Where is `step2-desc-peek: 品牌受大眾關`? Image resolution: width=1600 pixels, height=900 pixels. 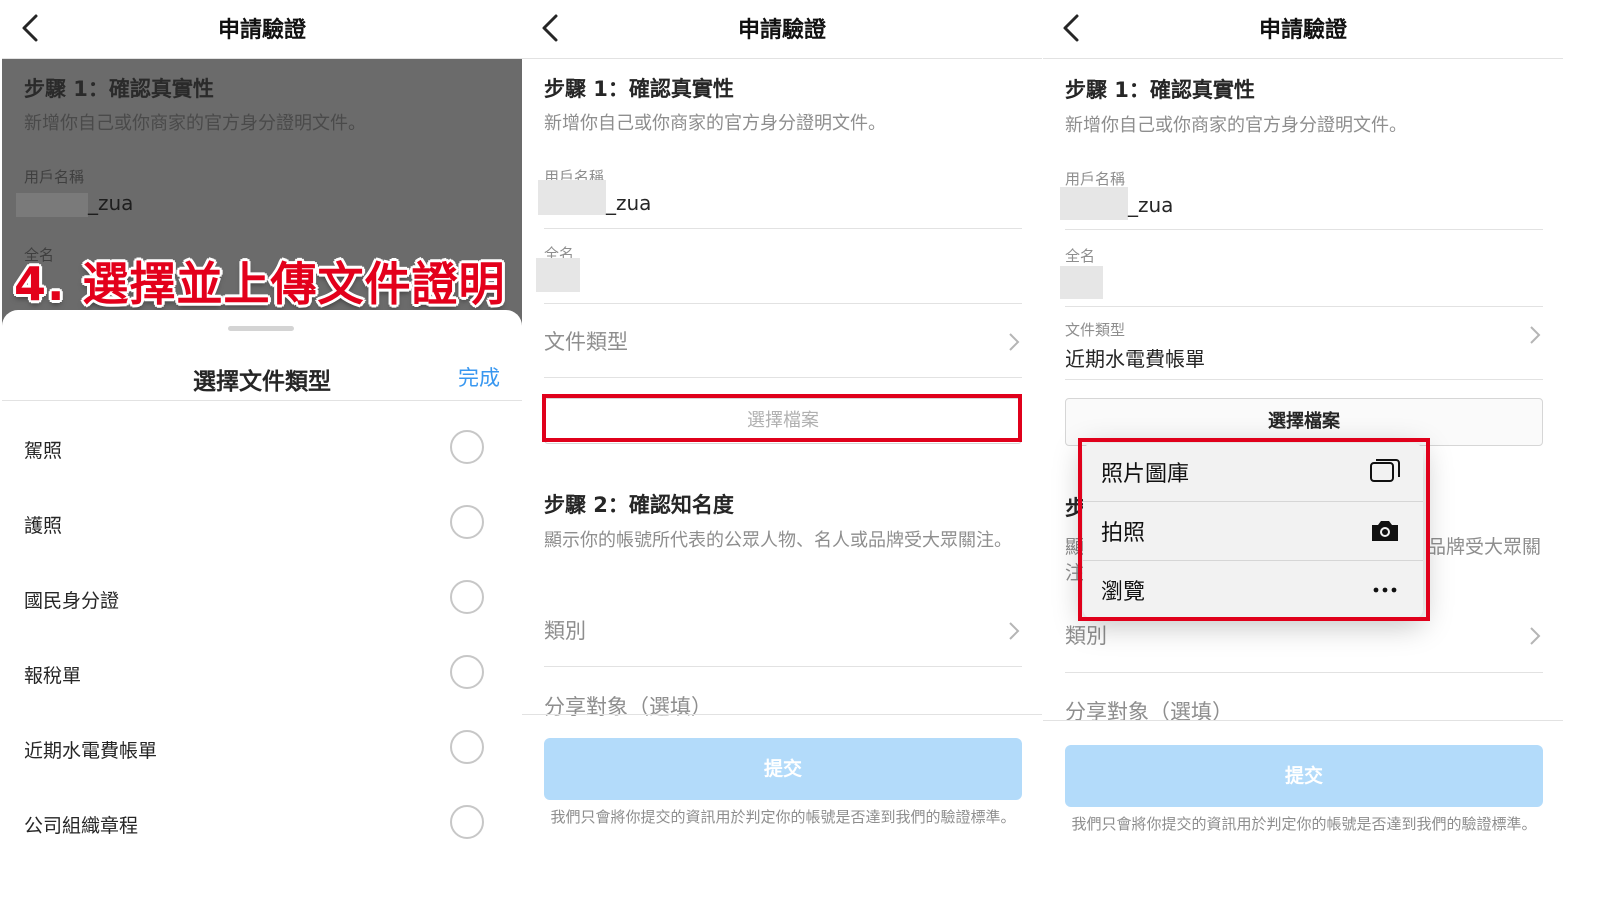
step2-desc-peek: 品牌受大眾關 is located at coordinates (1484, 547).